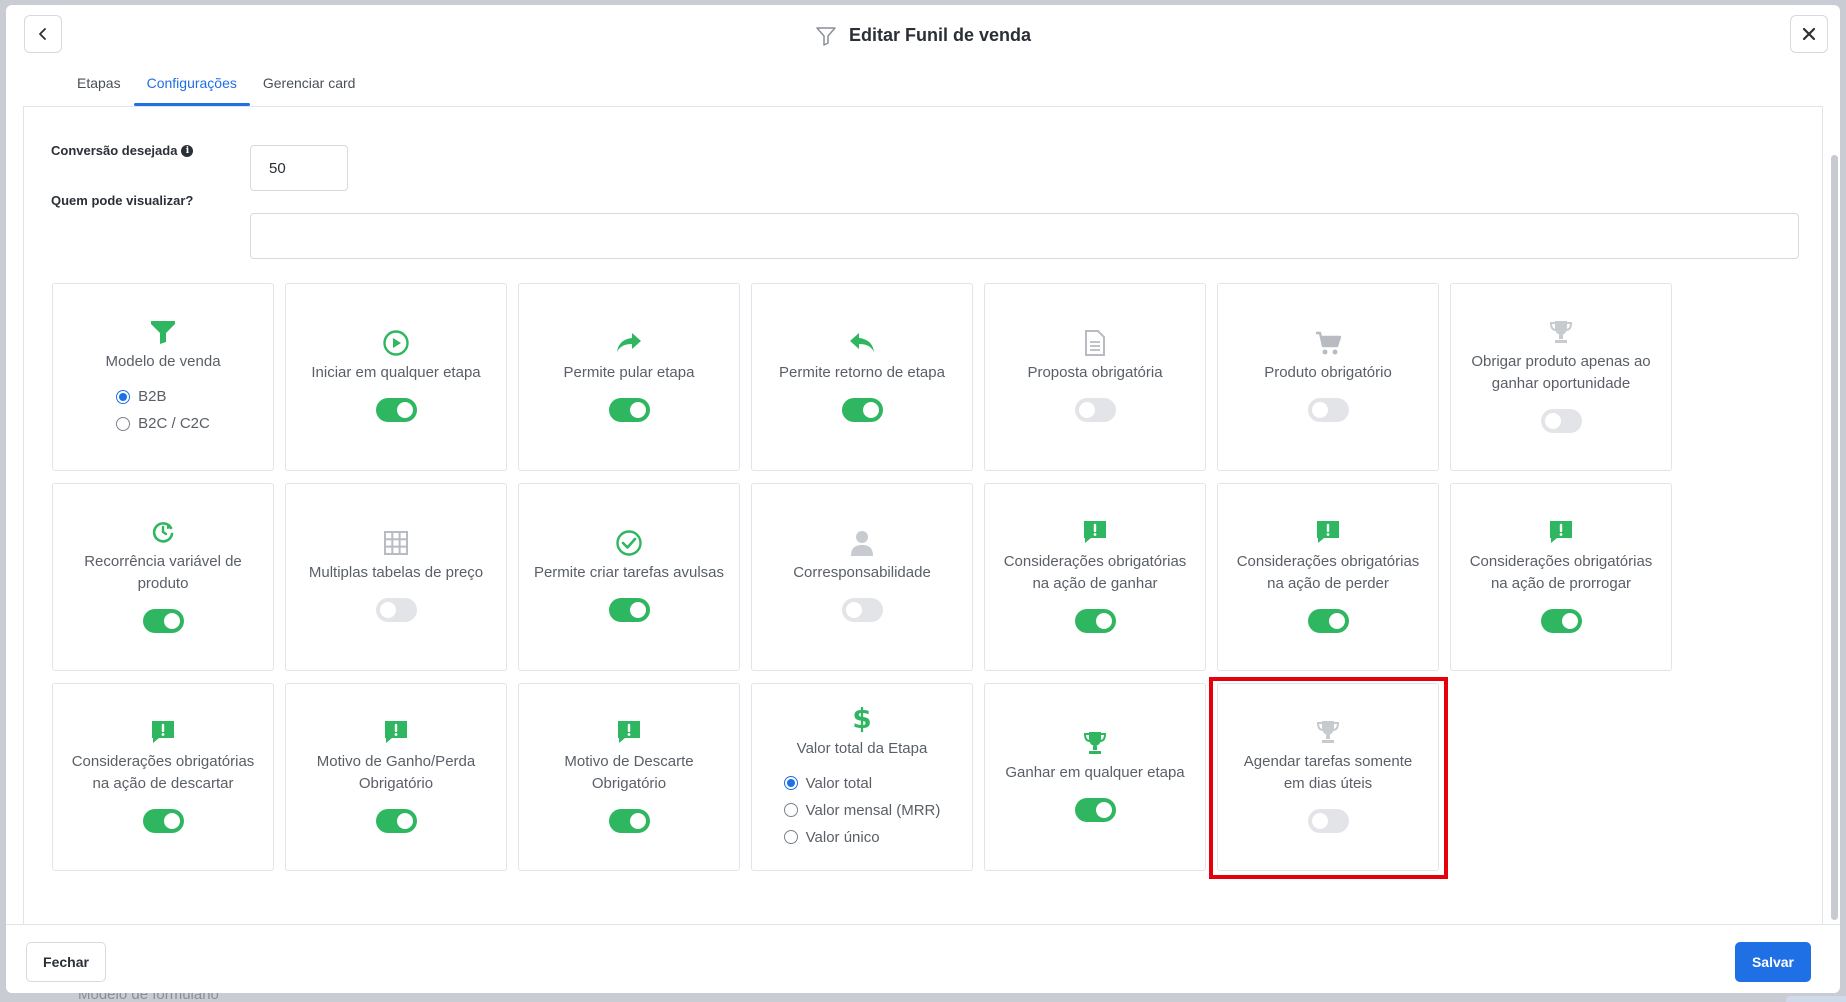 The width and height of the screenshot is (1846, 1002). What do you see at coordinates (629, 572) in the screenshot?
I see `card-label: Permite criar tarefas avulsas` at bounding box center [629, 572].